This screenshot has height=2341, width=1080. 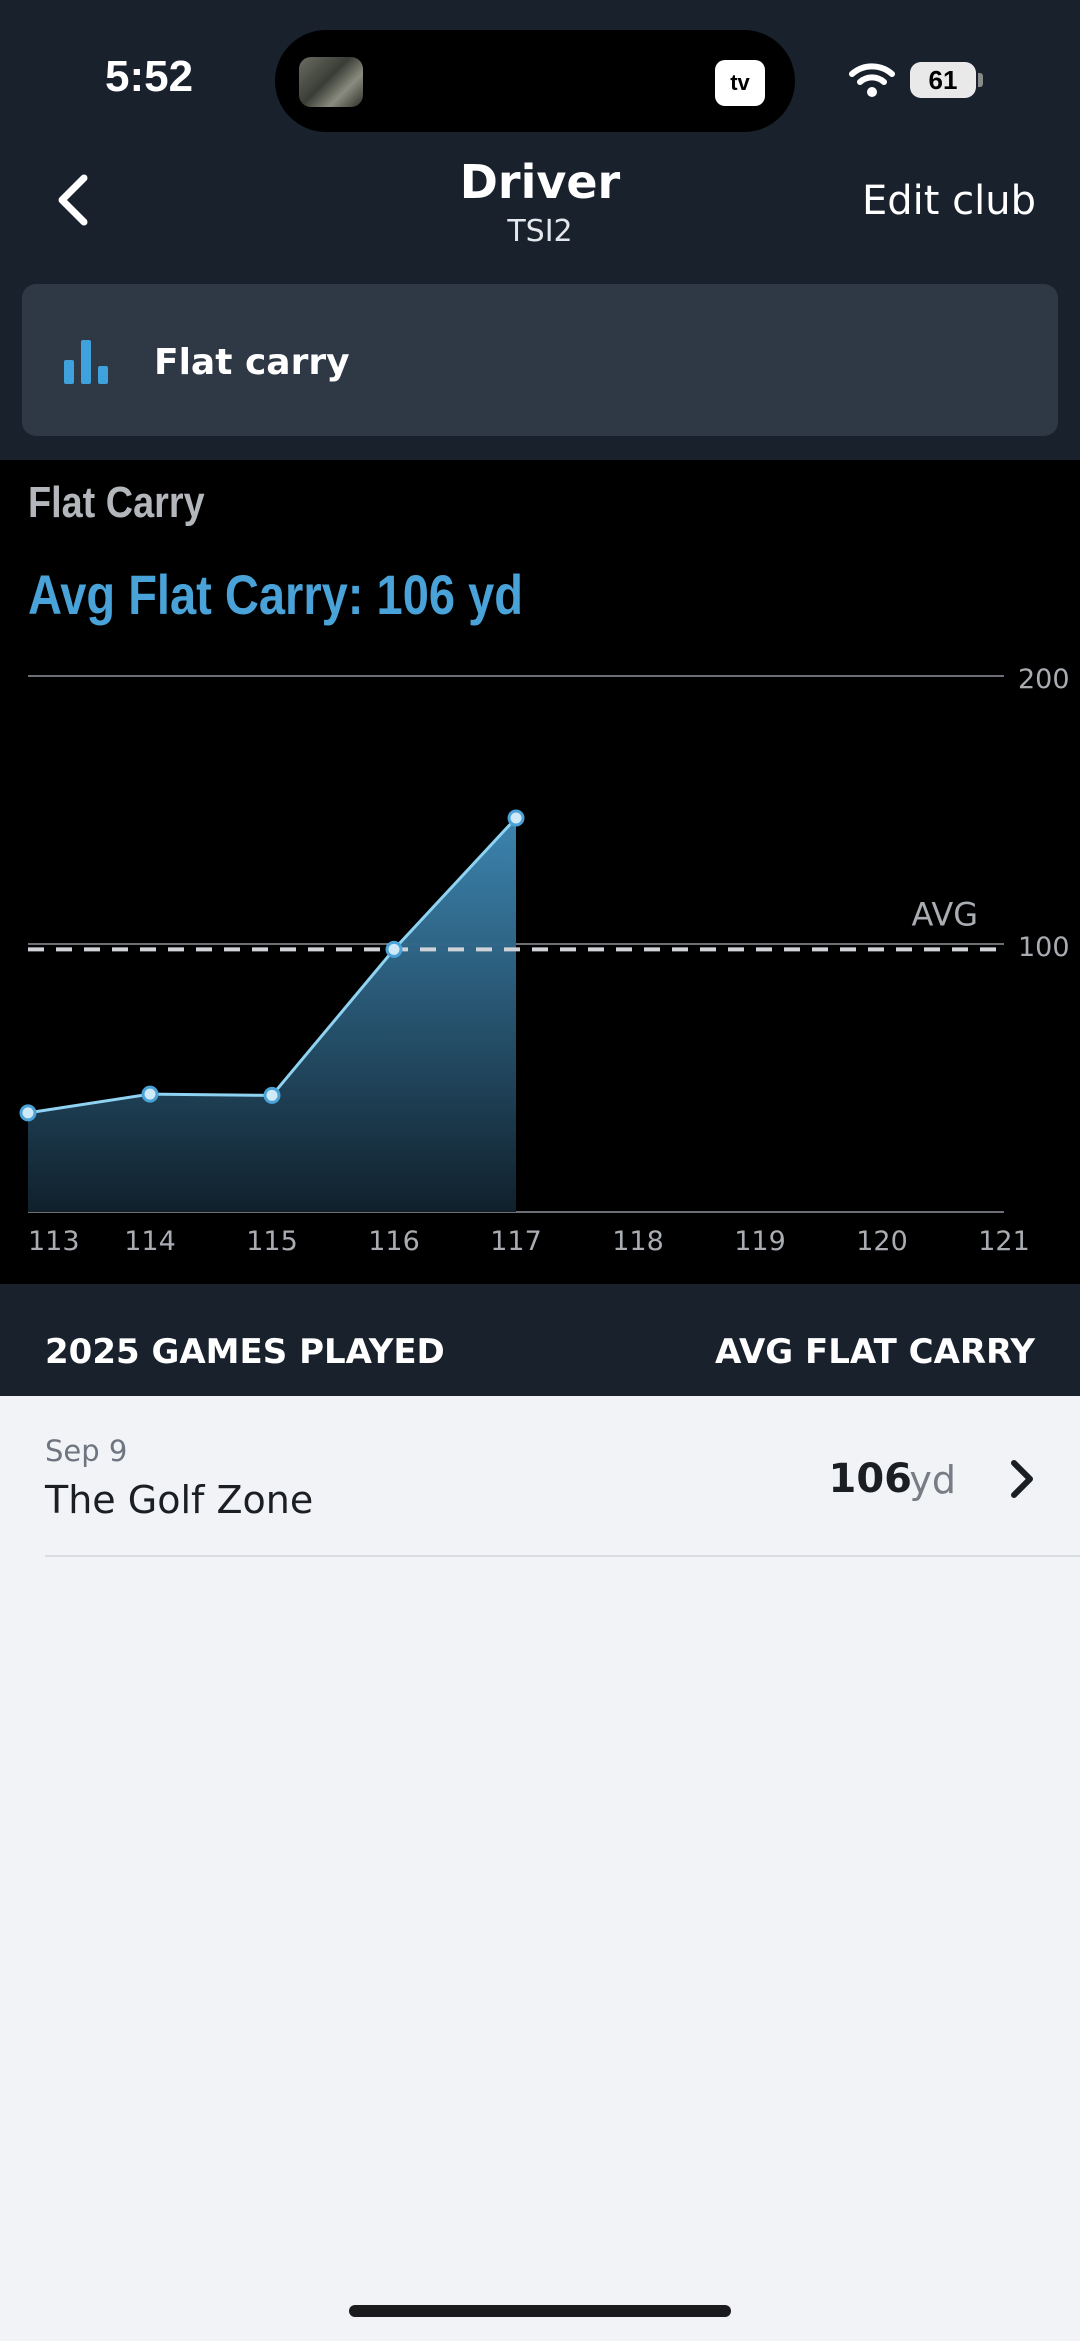 What do you see at coordinates (516, 1241) in the screenshot?
I see `x-tick-label: 117` at bounding box center [516, 1241].